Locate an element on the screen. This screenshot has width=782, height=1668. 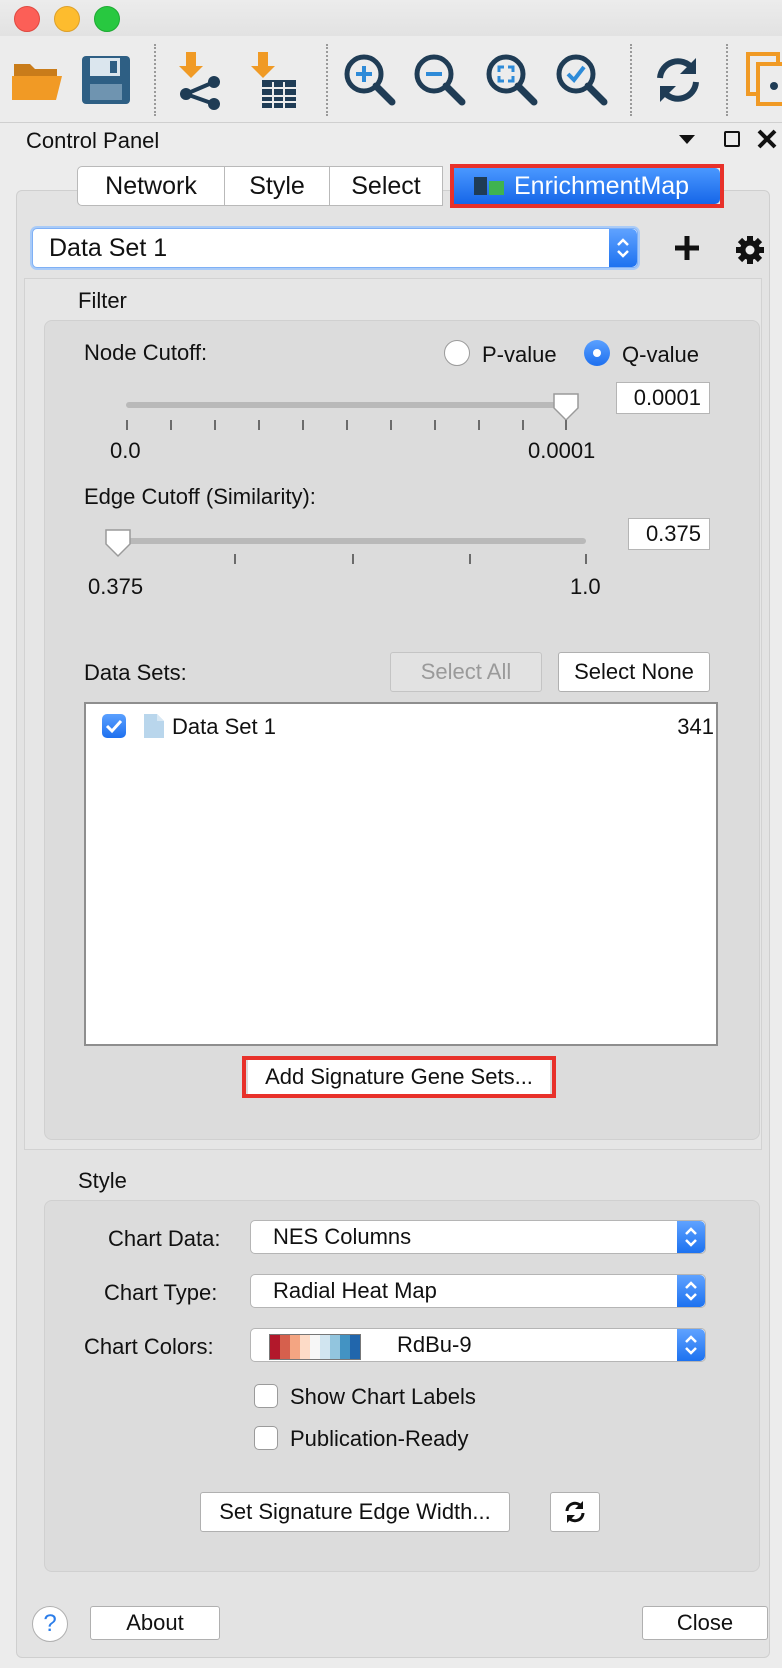
dataset-name: Data Set 1 is located at coordinates (224, 726).